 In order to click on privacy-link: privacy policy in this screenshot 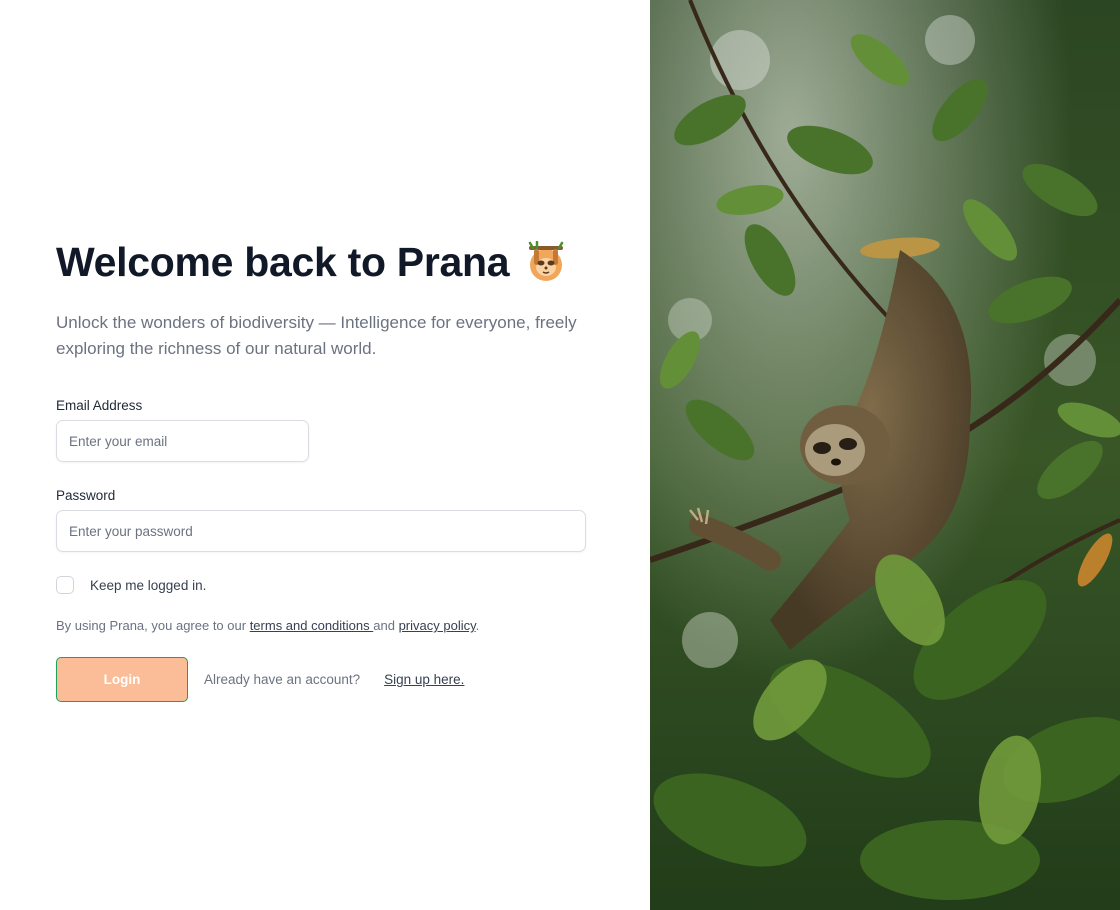, I will do `click(437, 625)`.